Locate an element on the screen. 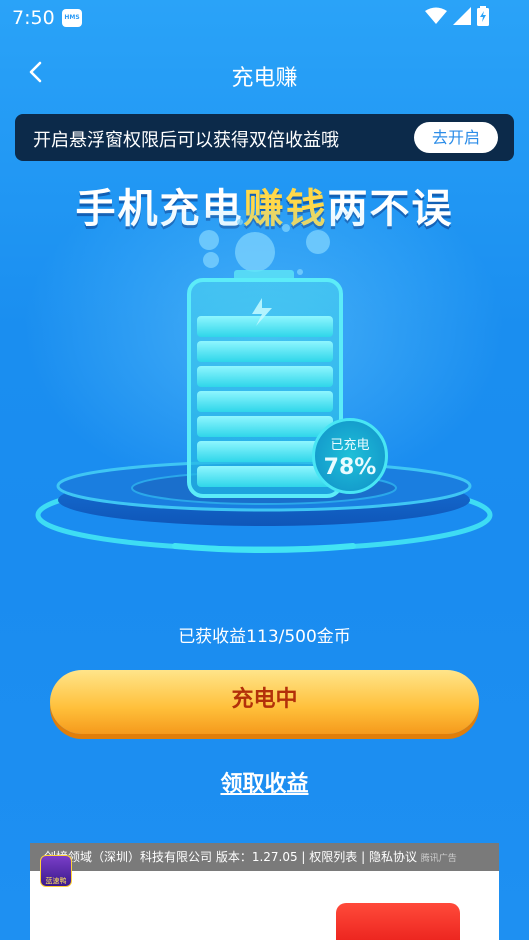 The image size is (529, 940). notice-bar: 开启悬浮窗权限后可以获得双倍收益哦 去开启 is located at coordinates (264, 137).